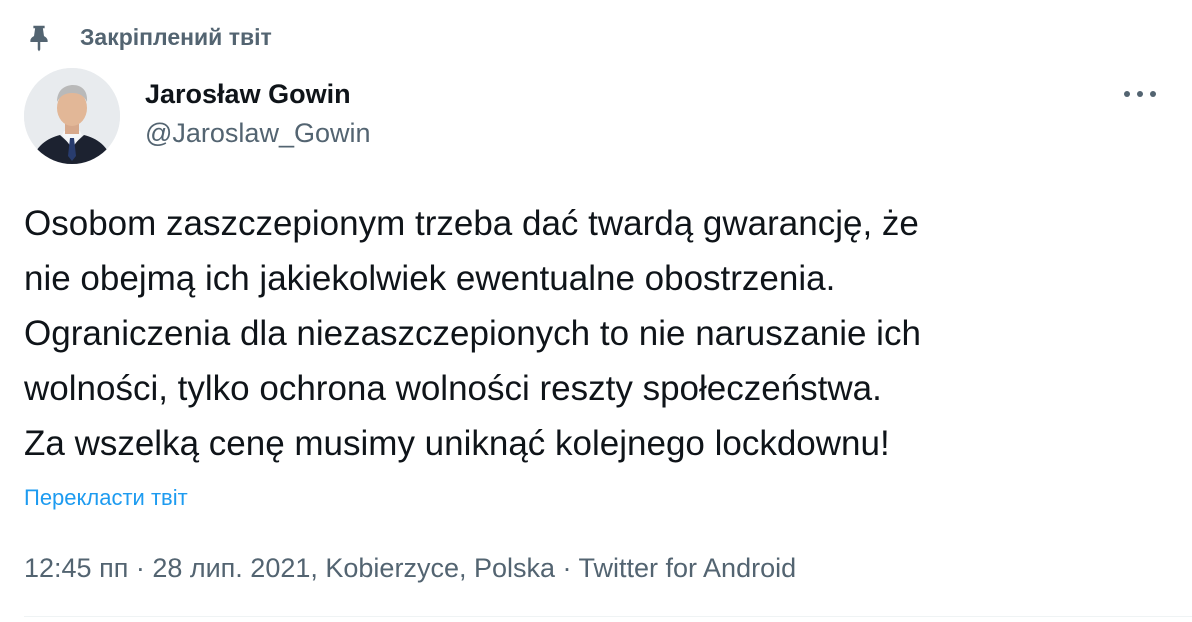 The width and height of the screenshot is (1192, 622). I want to click on author-name: Jarosław Gowin, so click(258, 94).